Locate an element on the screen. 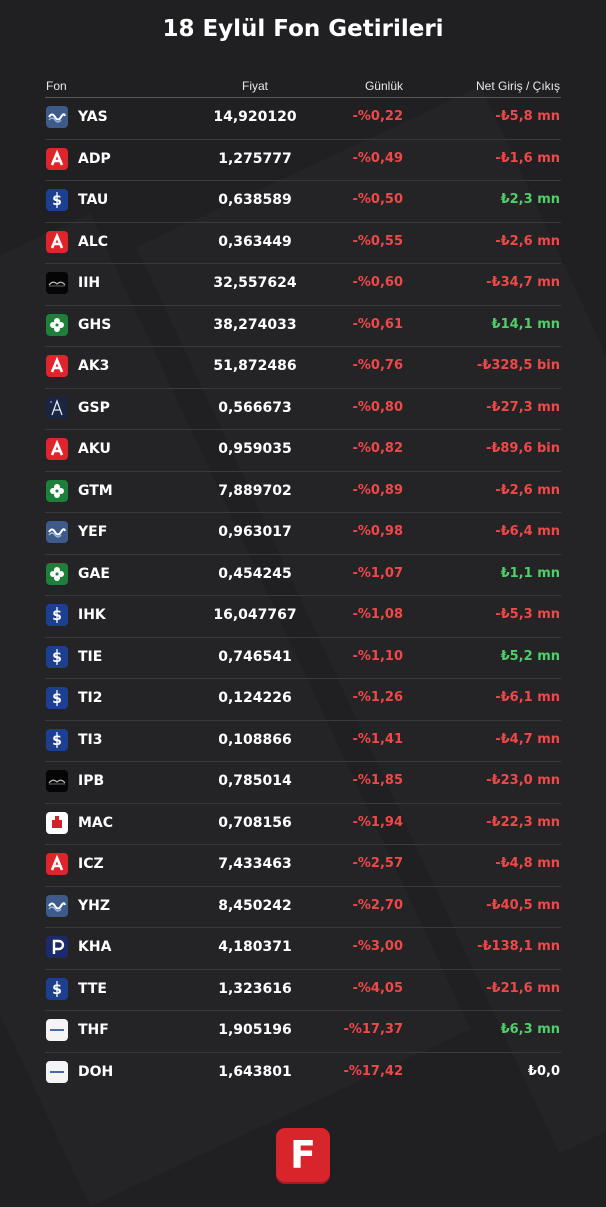 The image size is (606, 1207). table-row: $ TIE 0,746541 -%1,10 ₺5,2 mn is located at coordinates (303, 658).